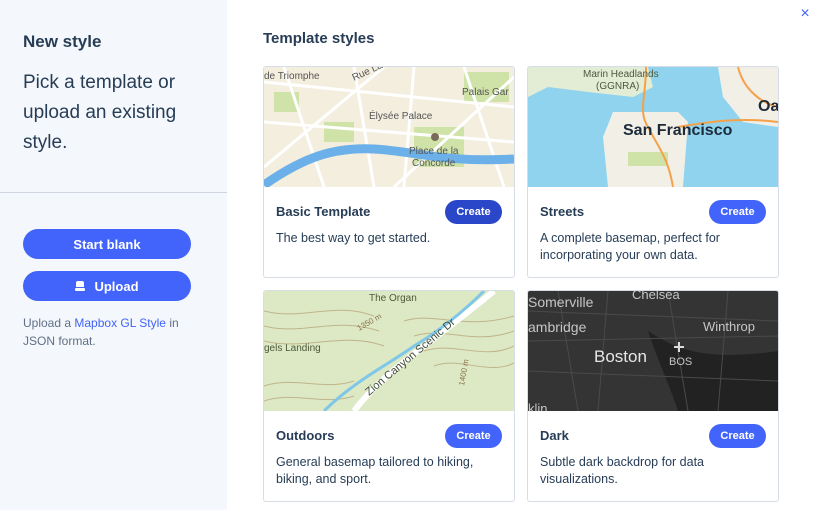  I want to click on close-icon: ×, so click(805, 14).